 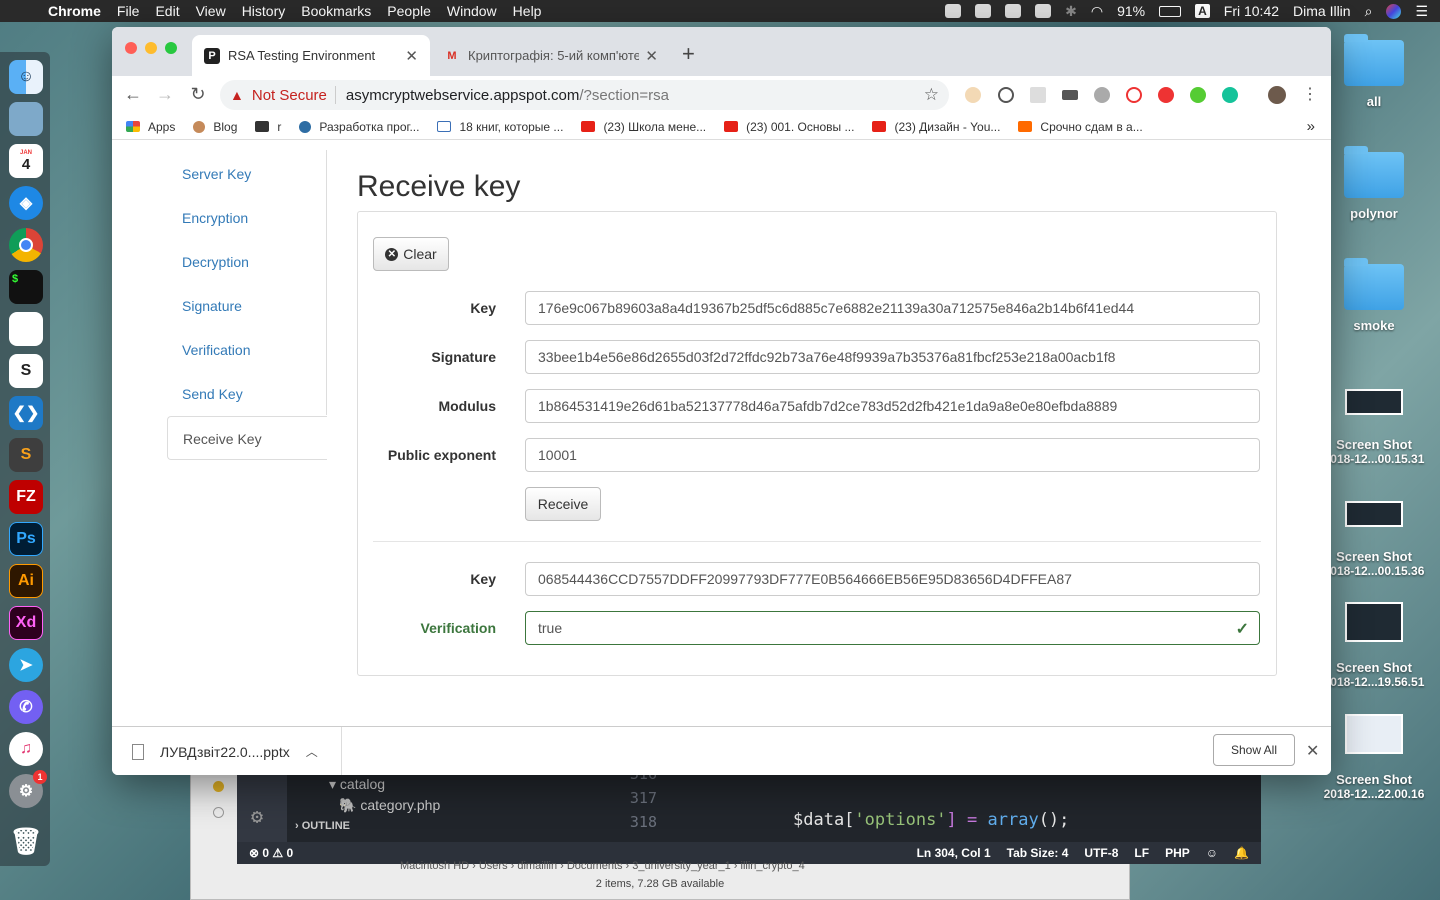 I want to click on zoom-window-button, so click(x=171, y=48).